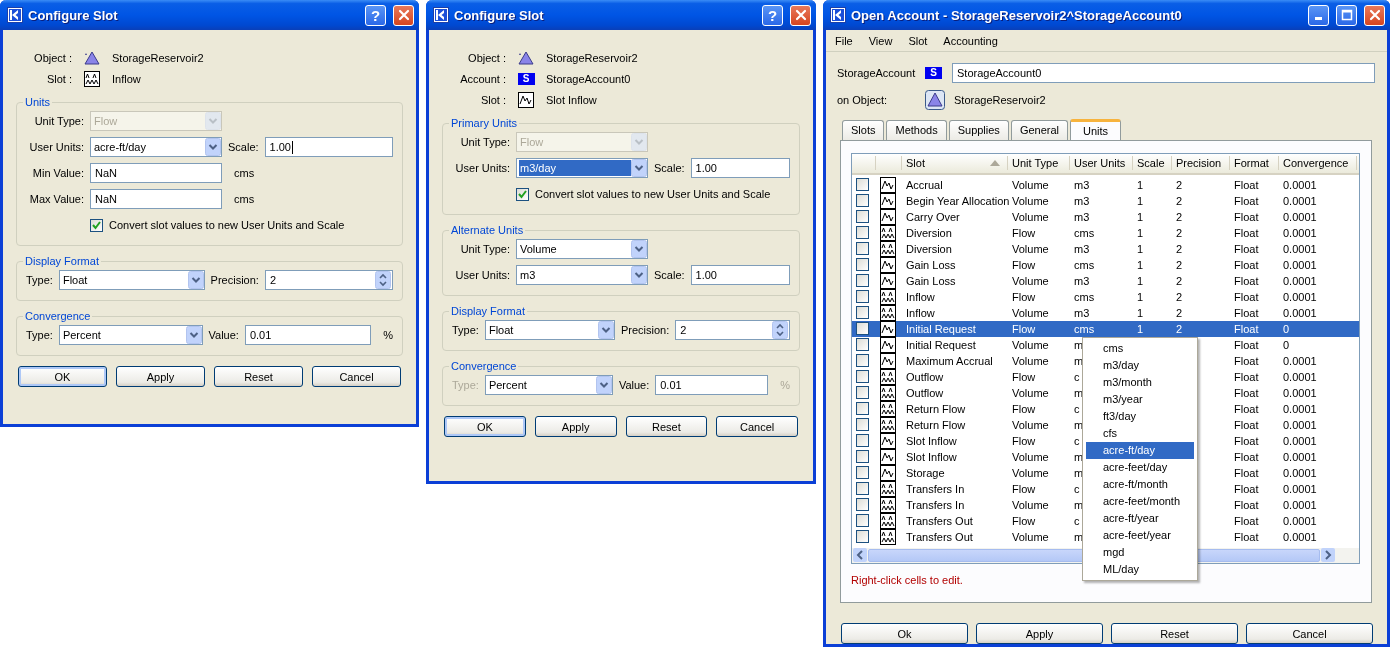 The image size is (1390, 647). What do you see at coordinates (931, 456) in the screenshot?
I see `table-cell: Slot Inflow` at bounding box center [931, 456].